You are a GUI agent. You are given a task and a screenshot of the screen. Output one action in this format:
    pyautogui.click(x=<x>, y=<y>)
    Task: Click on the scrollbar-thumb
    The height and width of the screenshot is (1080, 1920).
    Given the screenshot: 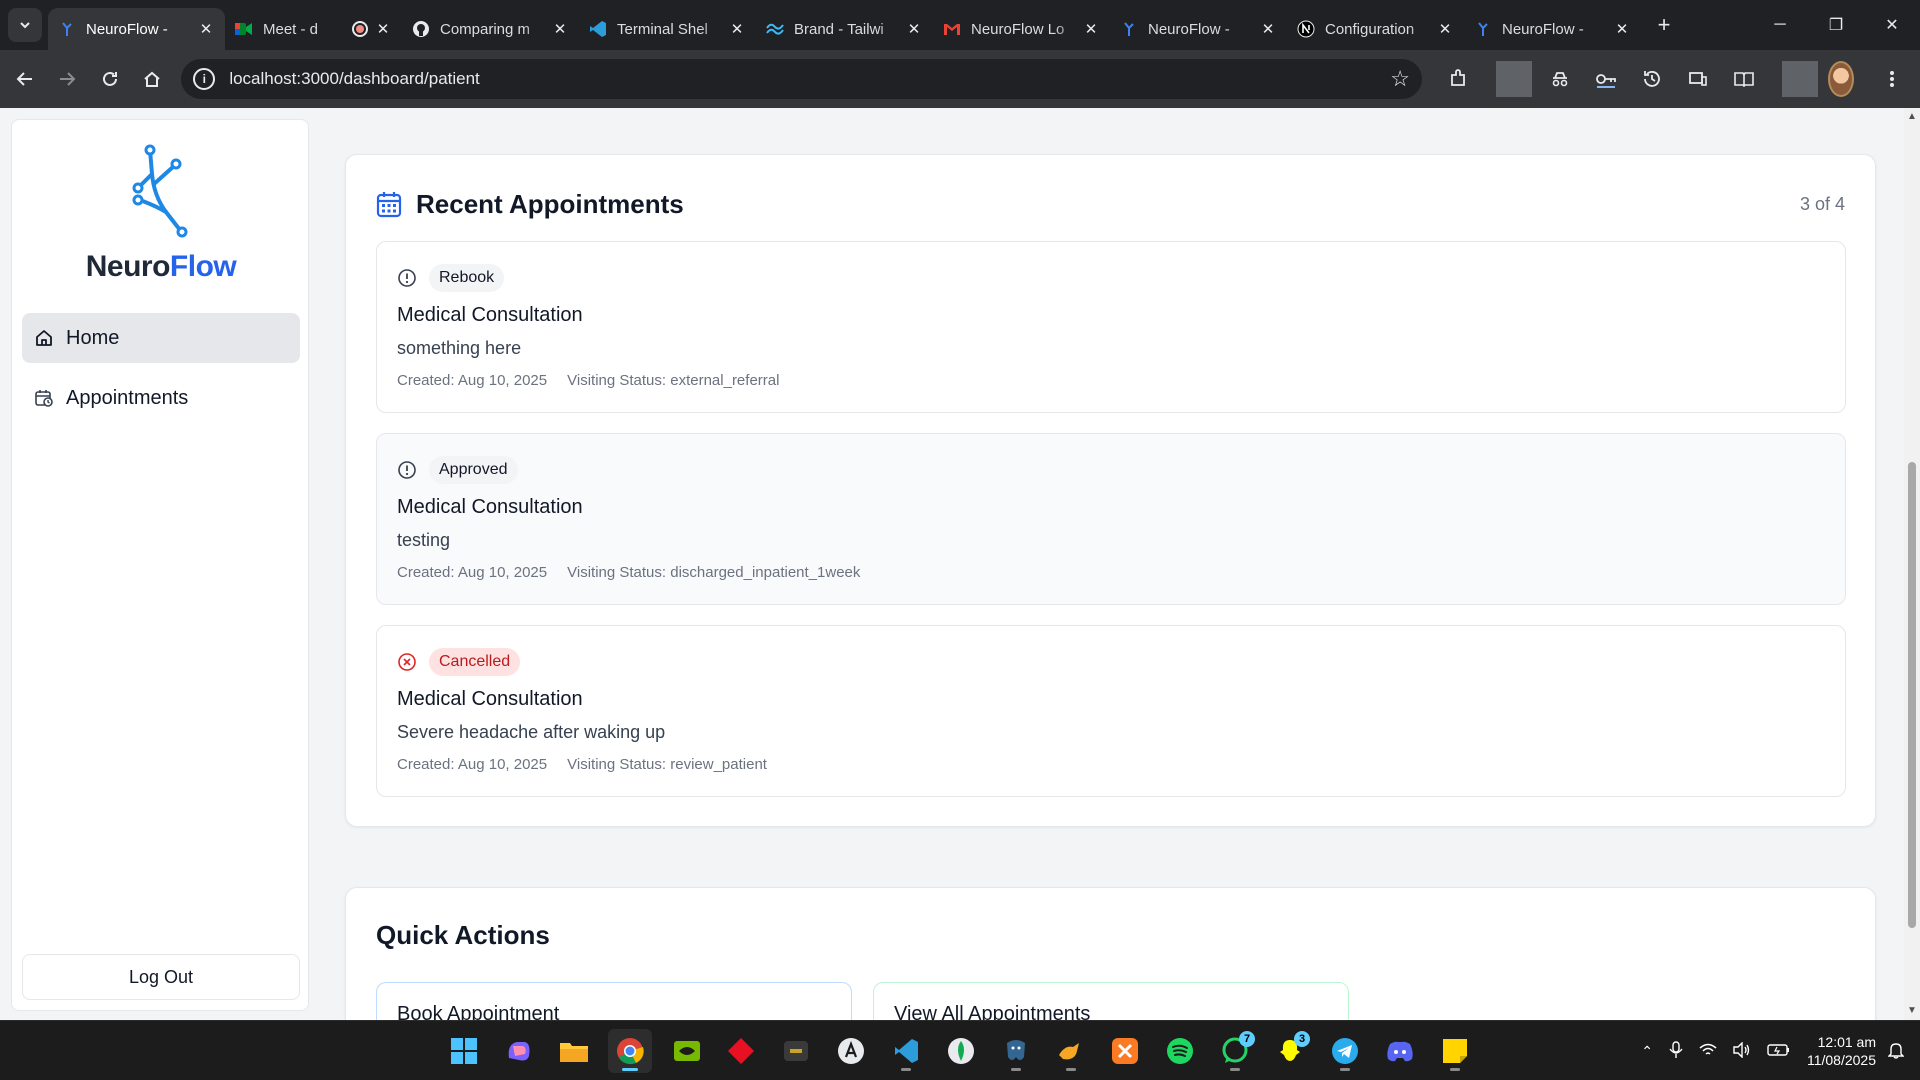 What is the action you would take?
    pyautogui.click(x=1912, y=695)
    